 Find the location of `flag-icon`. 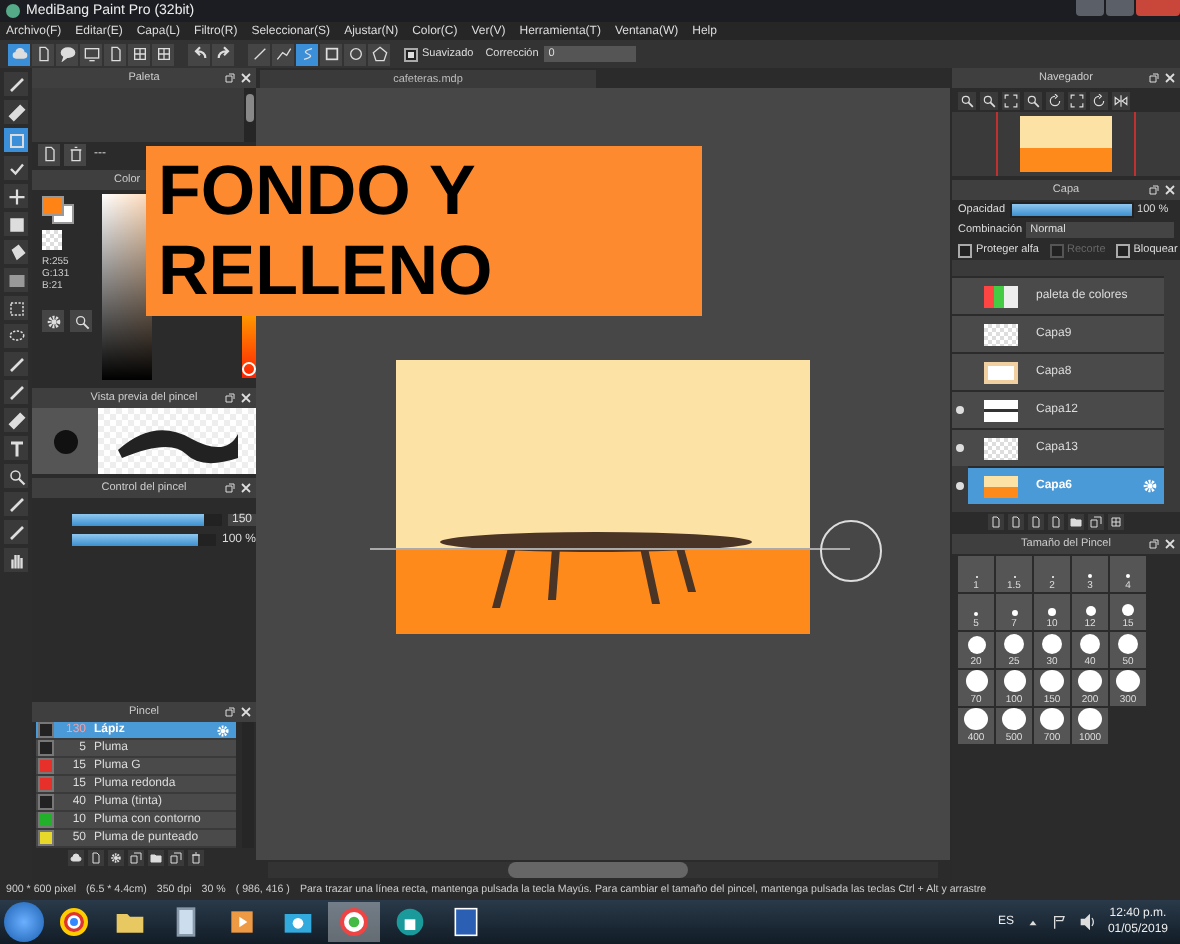

flag-icon is located at coordinates (1059, 922).